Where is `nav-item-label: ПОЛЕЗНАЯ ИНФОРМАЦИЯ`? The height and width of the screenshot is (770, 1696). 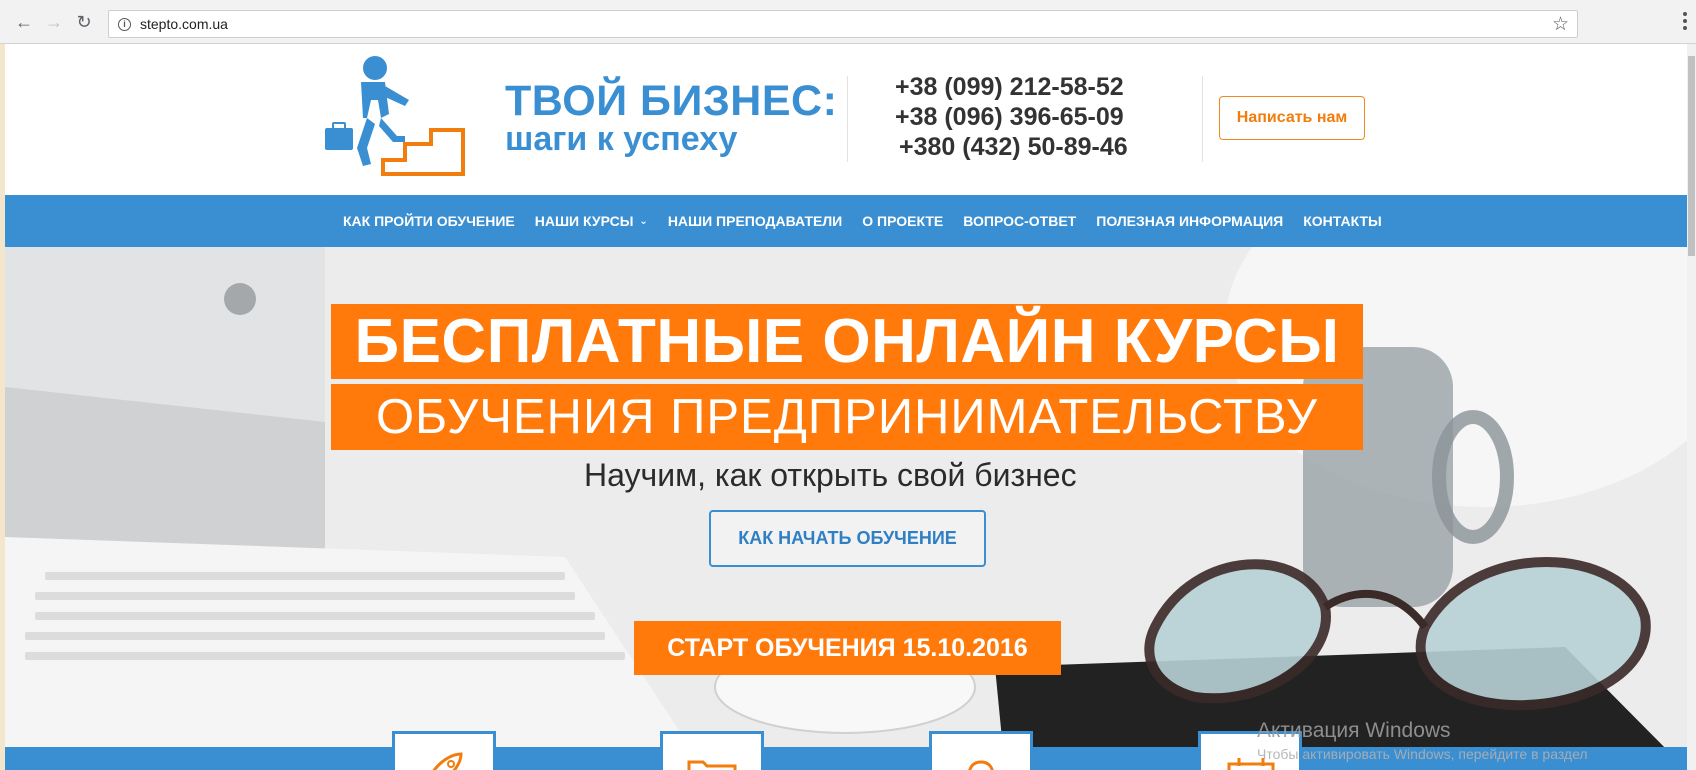
nav-item-label: ПОЛЕЗНАЯ ИНФОРМАЦИЯ is located at coordinates (1190, 221).